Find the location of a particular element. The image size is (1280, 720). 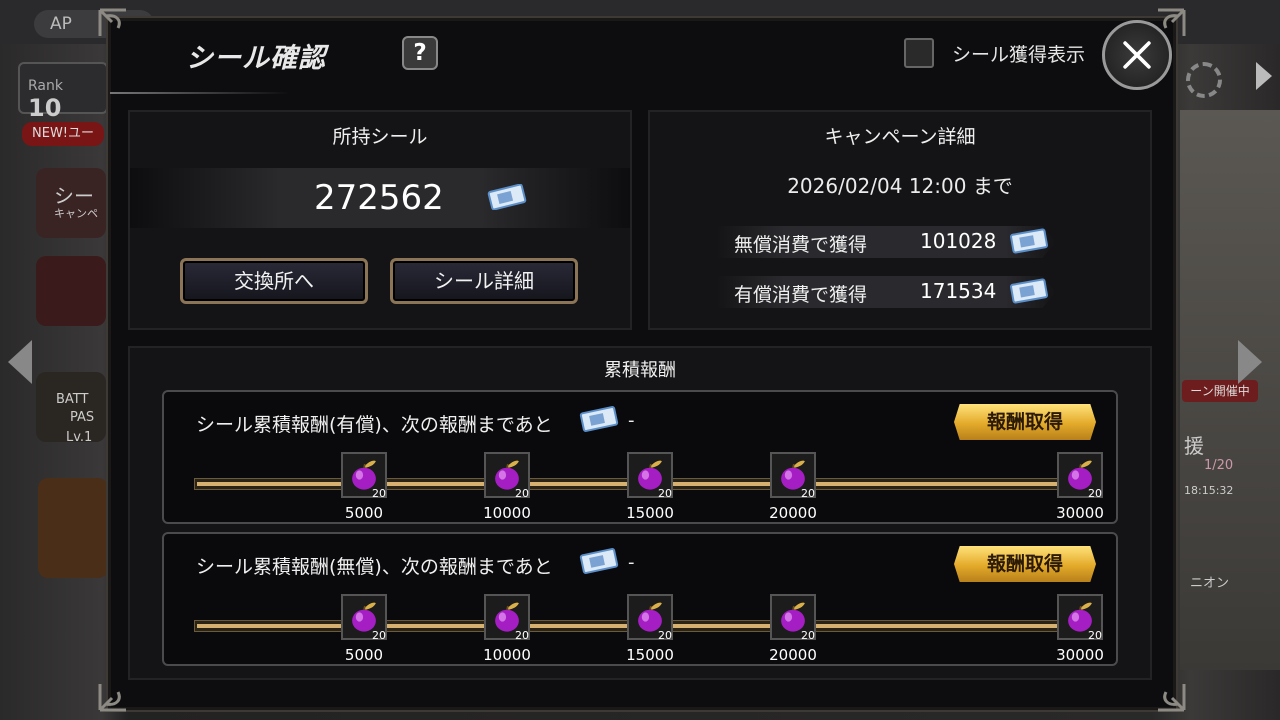

side-label-7: 18:15:32 is located at coordinates (1209, 490).